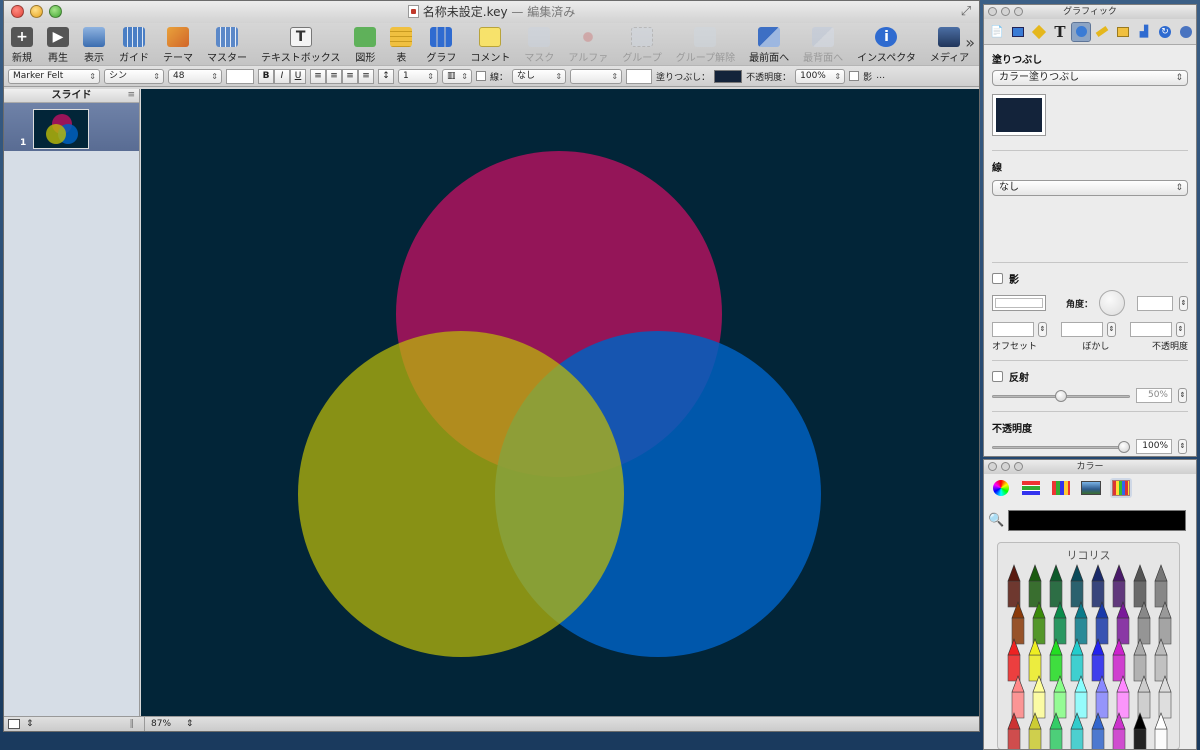 The image size is (1200, 750). Describe the element at coordinates (539, 45) in the screenshot. I see `toolbar-mask-button: マスク` at that location.